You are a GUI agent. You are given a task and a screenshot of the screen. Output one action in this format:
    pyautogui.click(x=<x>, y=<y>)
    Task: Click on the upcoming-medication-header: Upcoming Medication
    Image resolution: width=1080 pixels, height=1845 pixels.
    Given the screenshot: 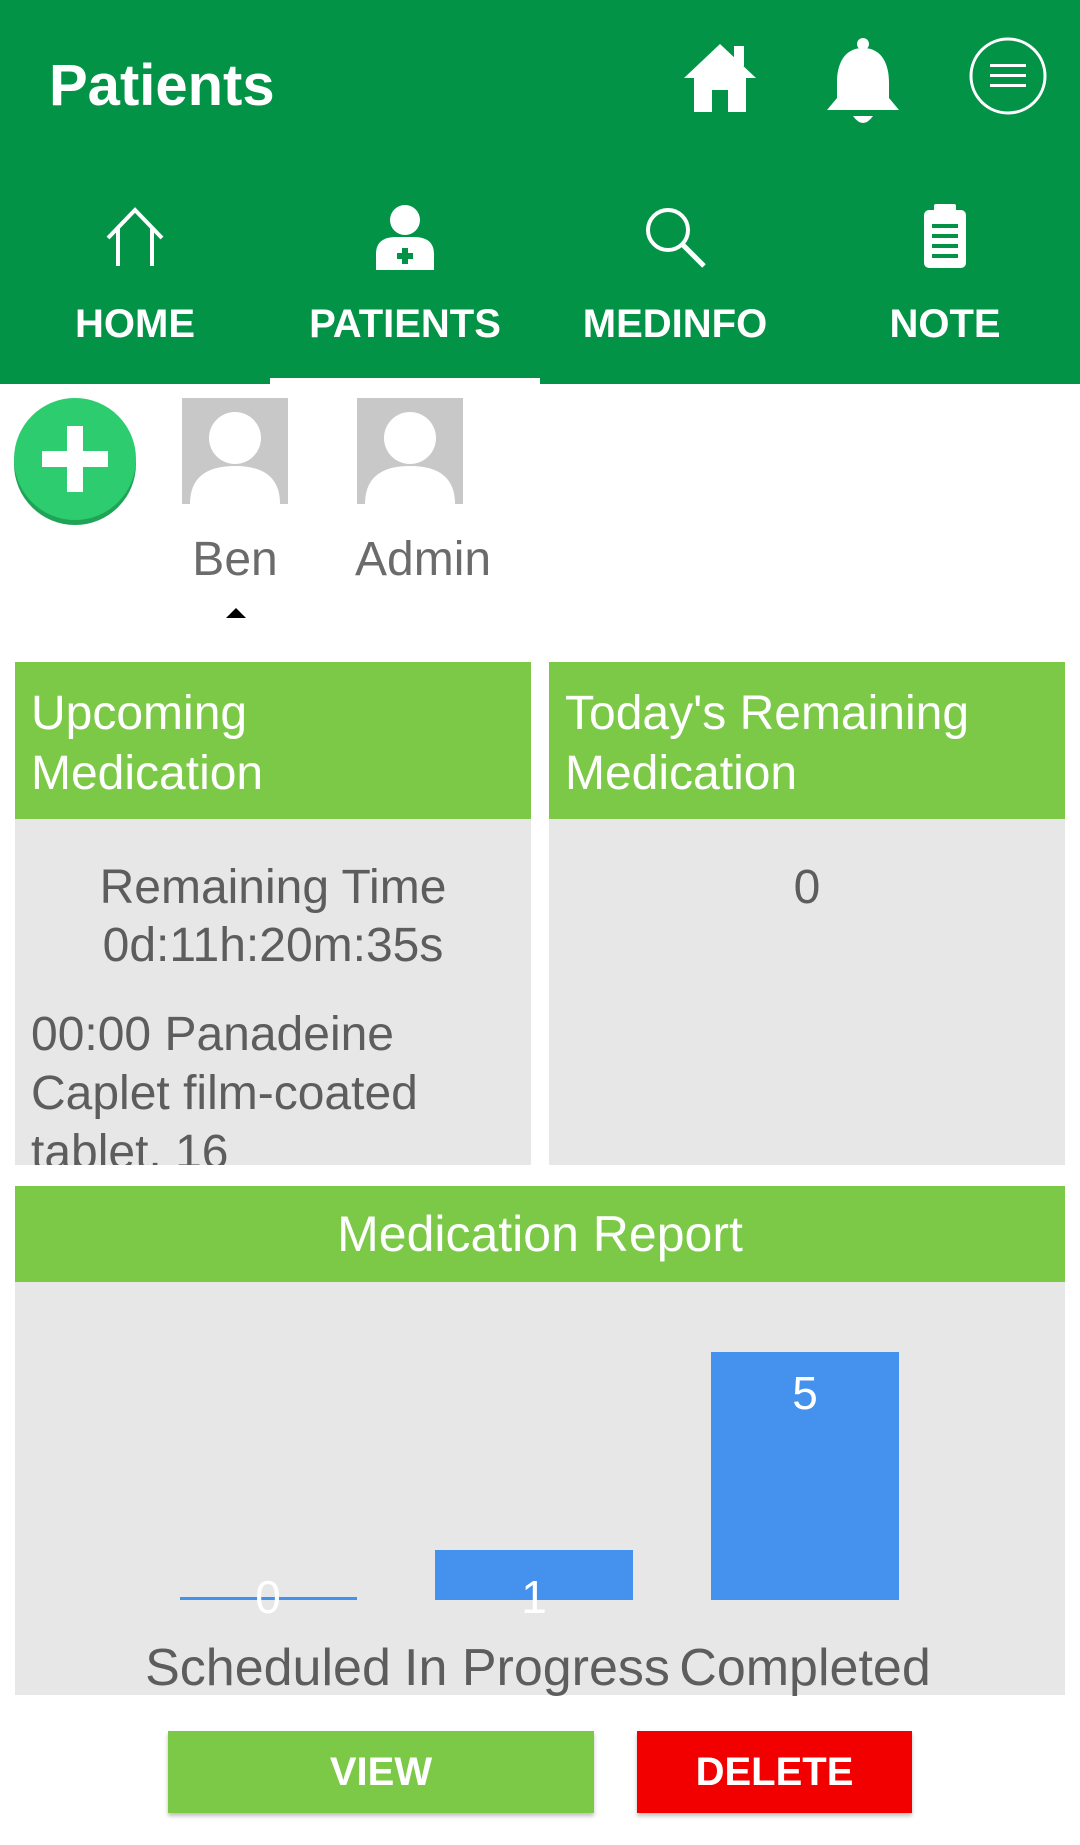 What is the action you would take?
    pyautogui.click(x=273, y=740)
    